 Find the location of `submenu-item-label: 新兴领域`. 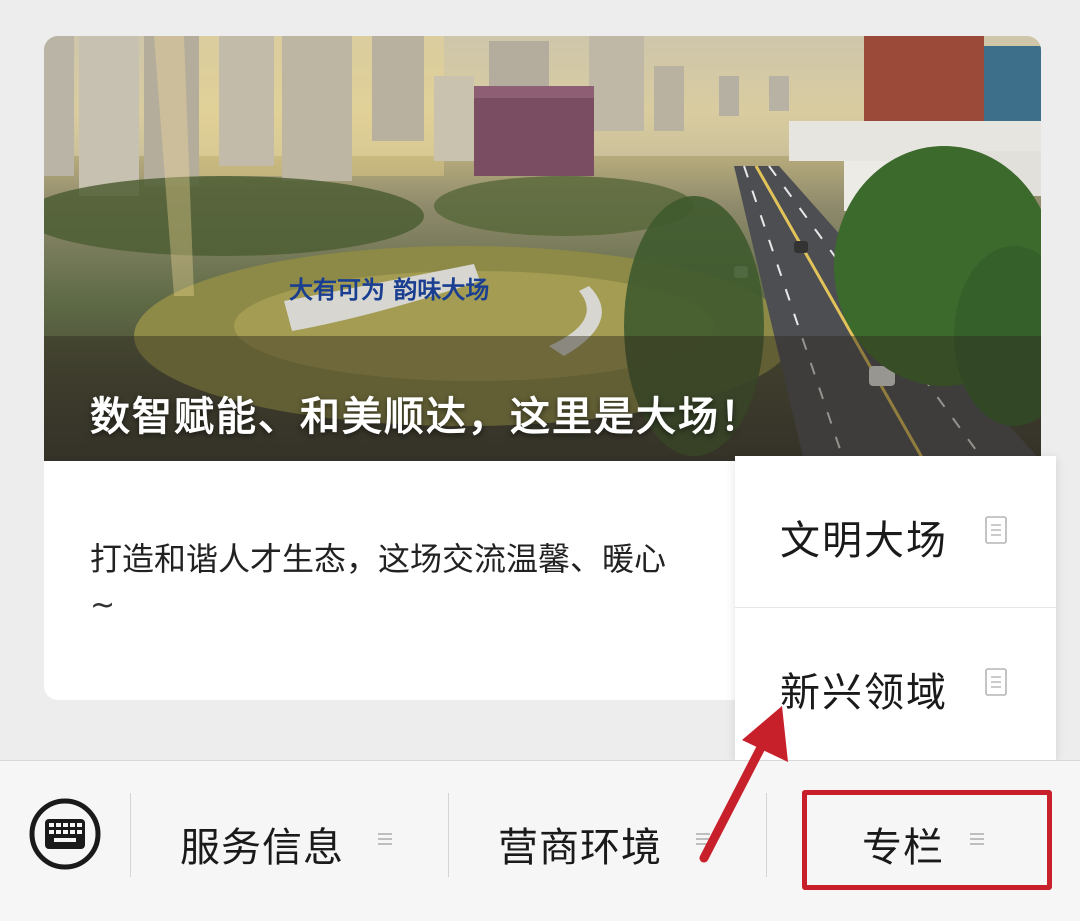

submenu-item-label: 新兴领域 is located at coordinates (864, 693).